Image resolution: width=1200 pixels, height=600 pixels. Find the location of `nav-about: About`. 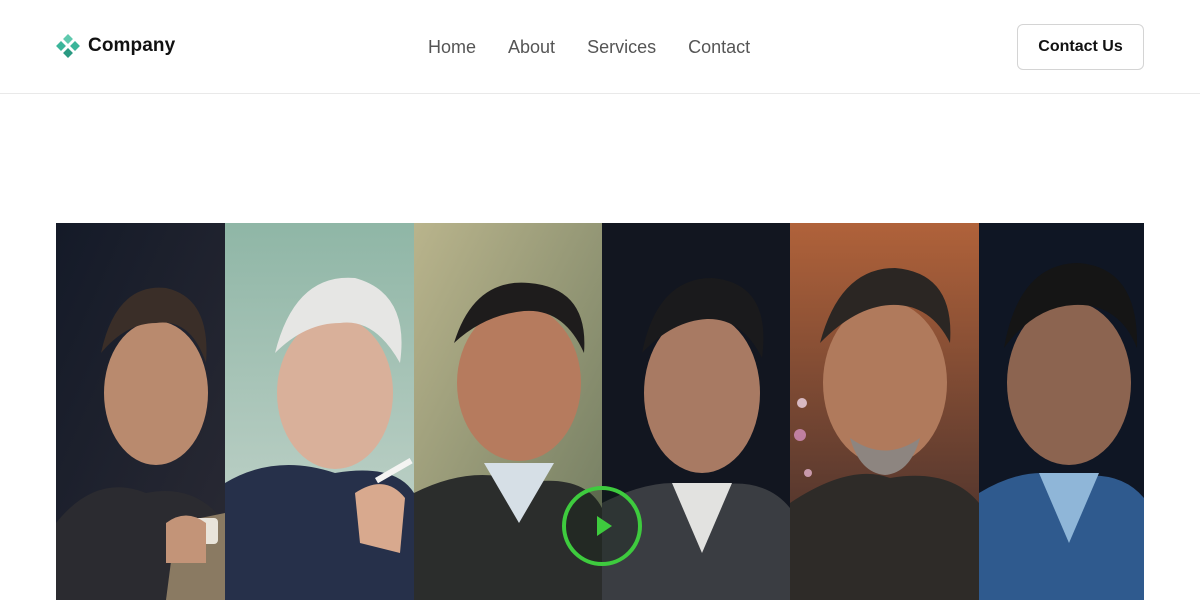

nav-about: About is located at coordinates (531, 47).